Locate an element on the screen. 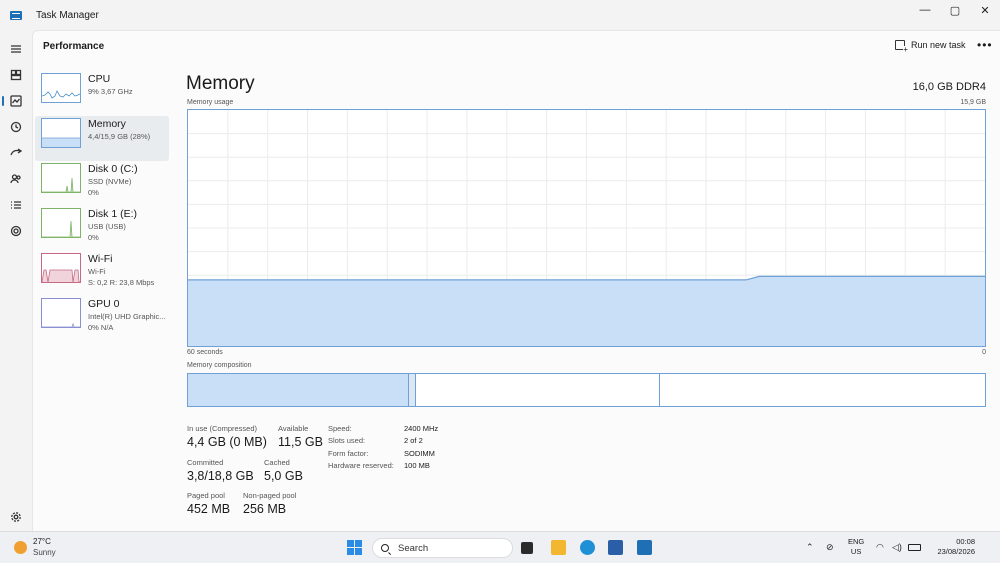  processes-icon is located at coordinates (16, 75).